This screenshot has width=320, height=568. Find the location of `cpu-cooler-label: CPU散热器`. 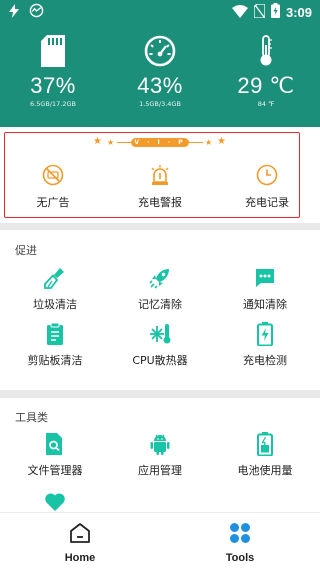

cpu-cooler-label: CPU散热器 is located at coordinates (160, 360).